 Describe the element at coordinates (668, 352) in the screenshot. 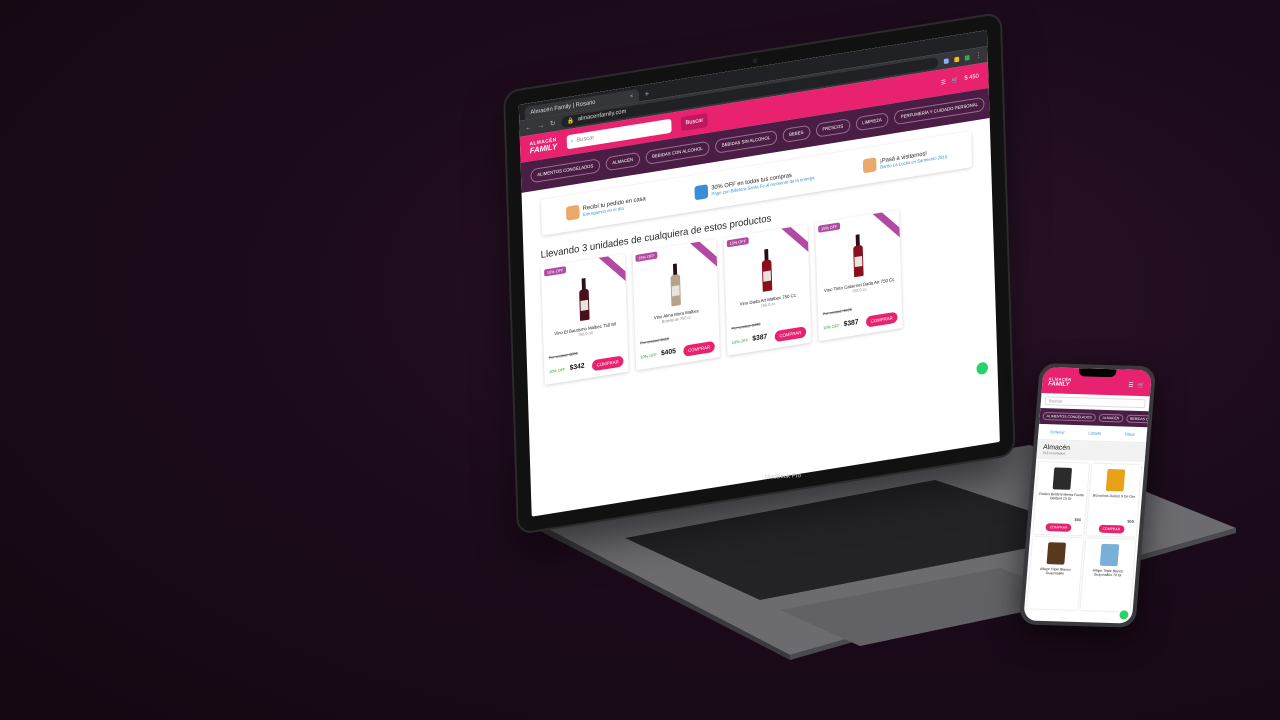

I see `new-price: $405` at that location.